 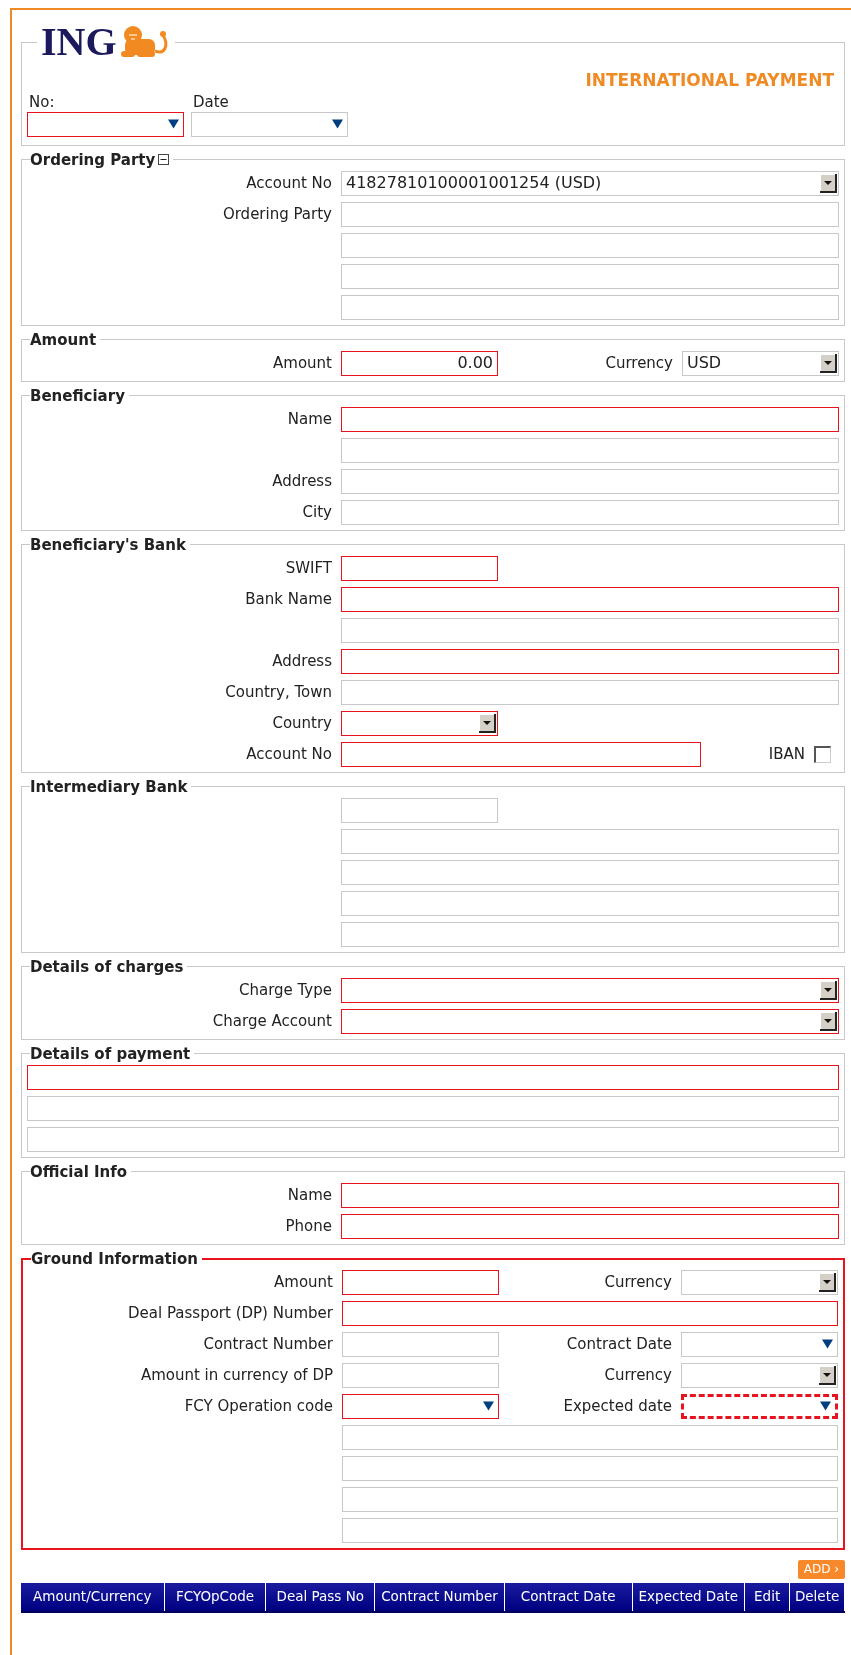 I want to click on column-header: Contract Date, so click(x=568, y=1596).